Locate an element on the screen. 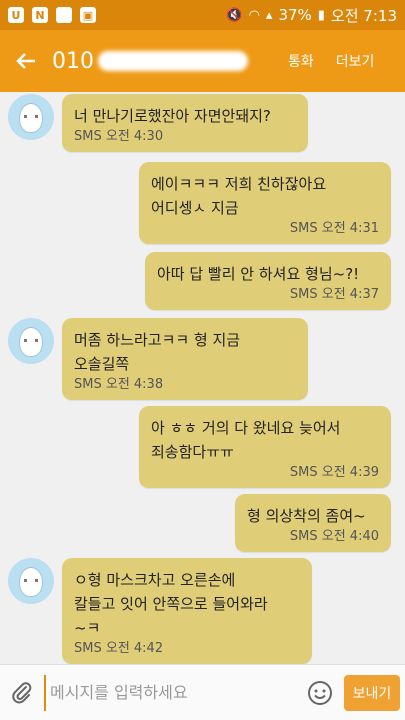  signal-icon: ▴ is located at coordinates (269, 15).